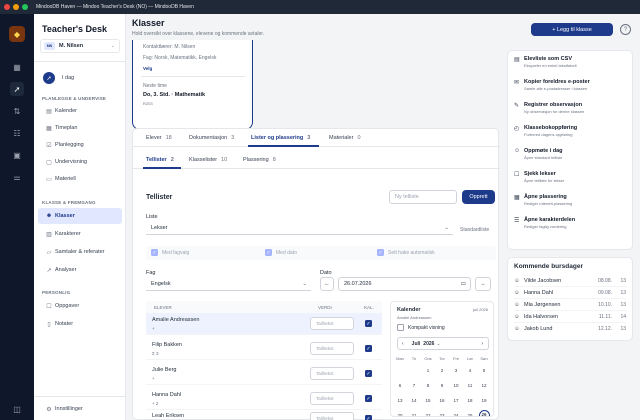 The width and height of the screenshot is (640, 420). What do you see at coordinates (442, 400) in the screenshot?
I see `calendar-day: 16` at bounding box center [442, 400].